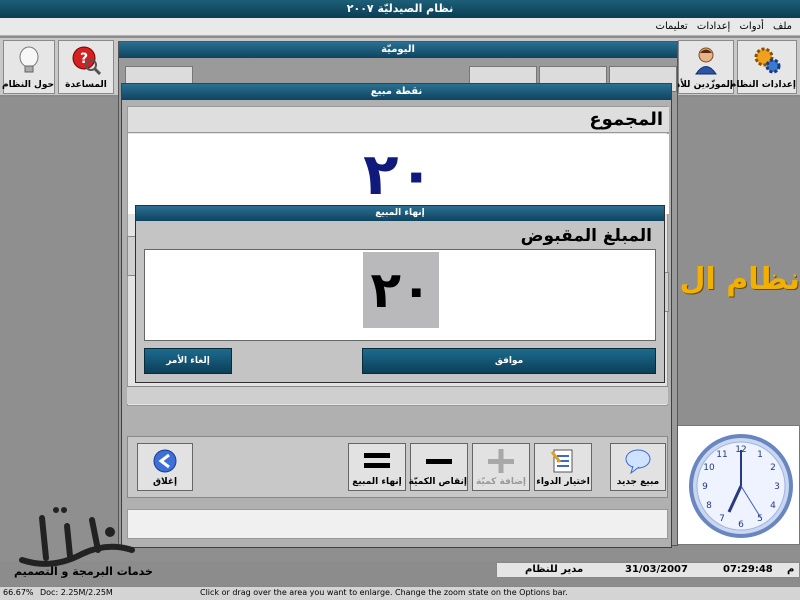  Describe the element at coordinates (709, 468) in the screenshot. I see `svg-text: 10` at that location.